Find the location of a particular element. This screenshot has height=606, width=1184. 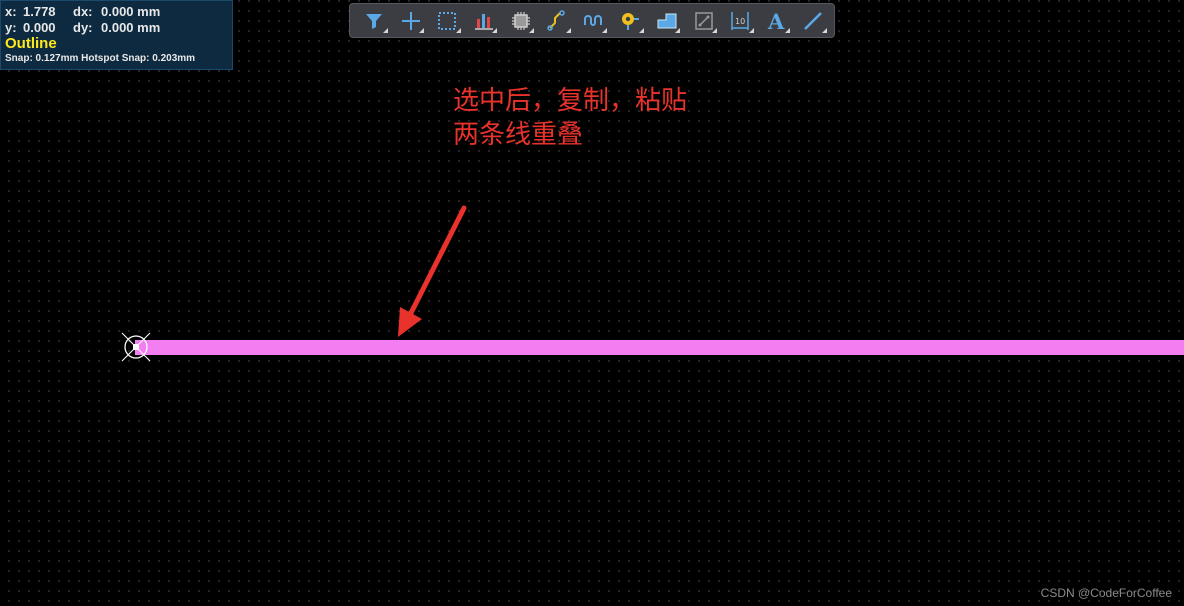

annotation-arrow is located at coordinates (432, 271).